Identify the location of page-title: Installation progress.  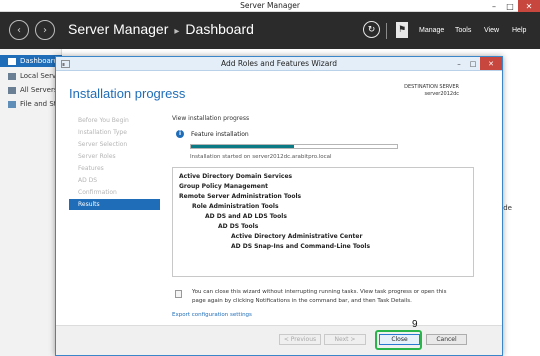
(127, 93).